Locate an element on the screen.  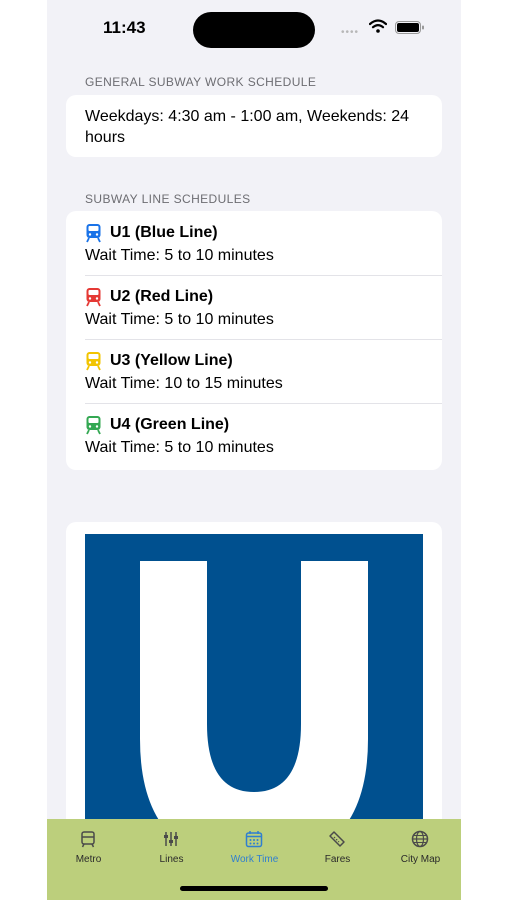
tab-lines: Lines is located at coordinates (171, 849).